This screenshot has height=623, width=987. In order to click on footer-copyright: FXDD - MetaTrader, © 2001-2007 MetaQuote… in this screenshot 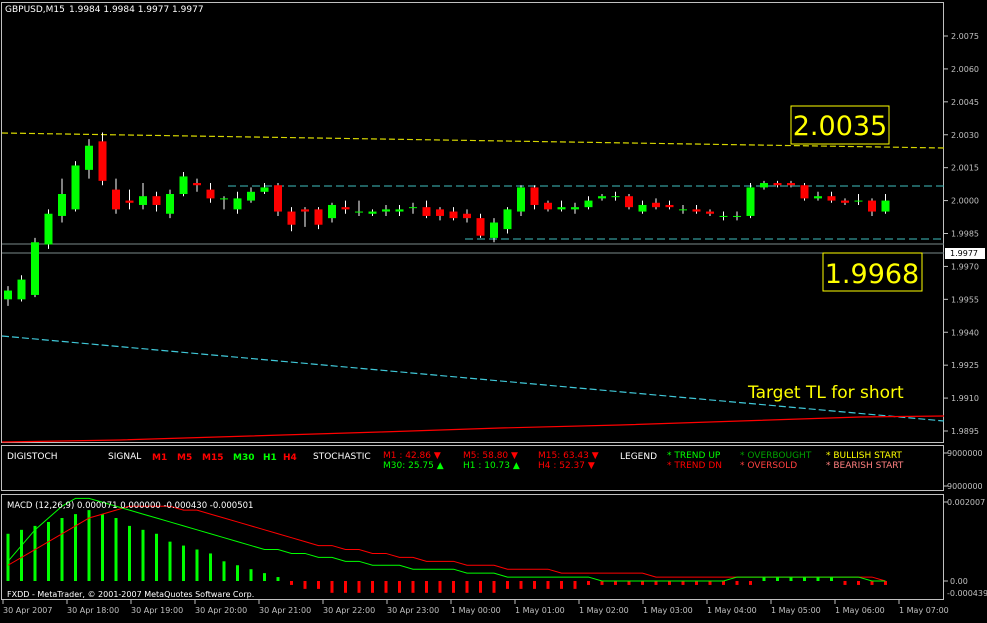, I will do `click(130, 594)`.